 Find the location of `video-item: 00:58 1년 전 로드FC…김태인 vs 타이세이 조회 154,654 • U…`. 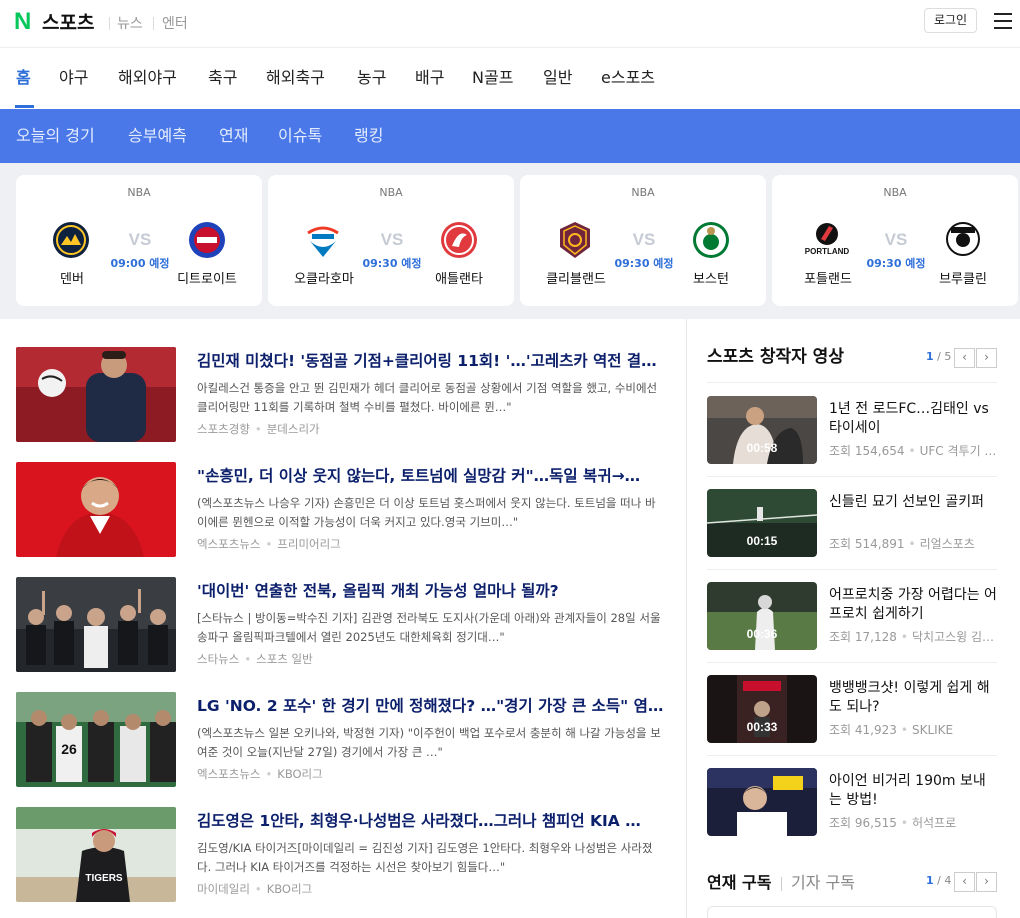

video-item: 00:58 1년 전 로드FC…김태인 vs 타이세이 조회 154,654 • U… is located at coordinates (852, 430).